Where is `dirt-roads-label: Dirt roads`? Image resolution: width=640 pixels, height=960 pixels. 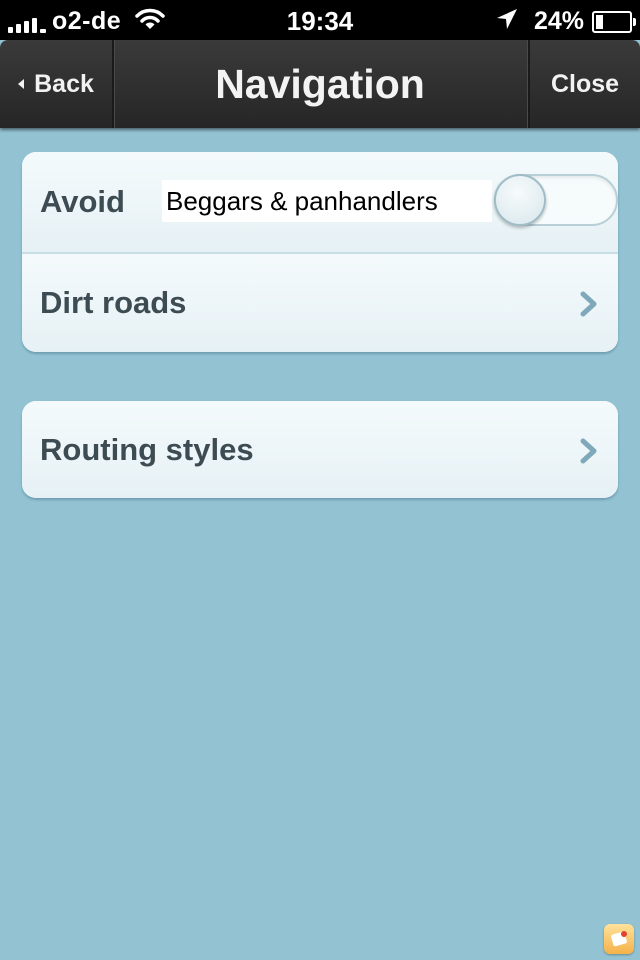 dirt-roads-label: Dirt roads is located at coordinates (113, 302).